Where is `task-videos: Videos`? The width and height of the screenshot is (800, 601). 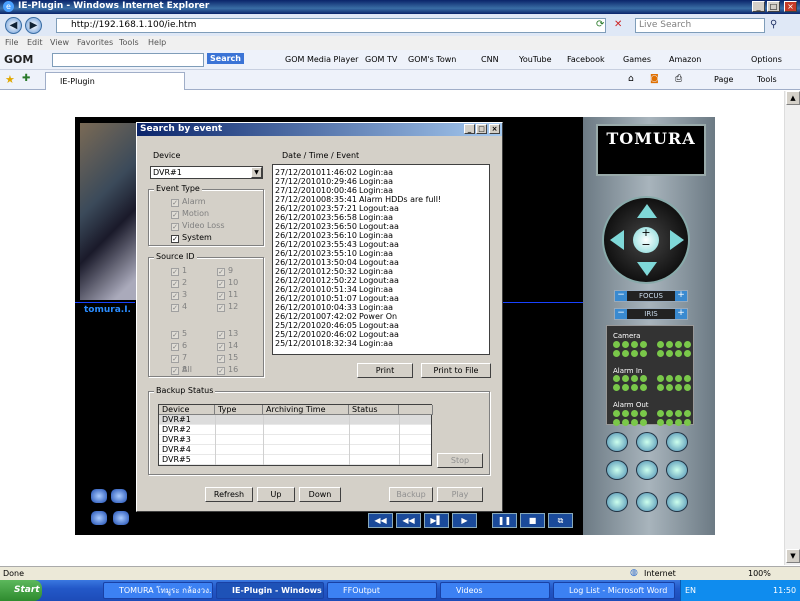
task-videos: Videos is located at coordinates (495, 590).